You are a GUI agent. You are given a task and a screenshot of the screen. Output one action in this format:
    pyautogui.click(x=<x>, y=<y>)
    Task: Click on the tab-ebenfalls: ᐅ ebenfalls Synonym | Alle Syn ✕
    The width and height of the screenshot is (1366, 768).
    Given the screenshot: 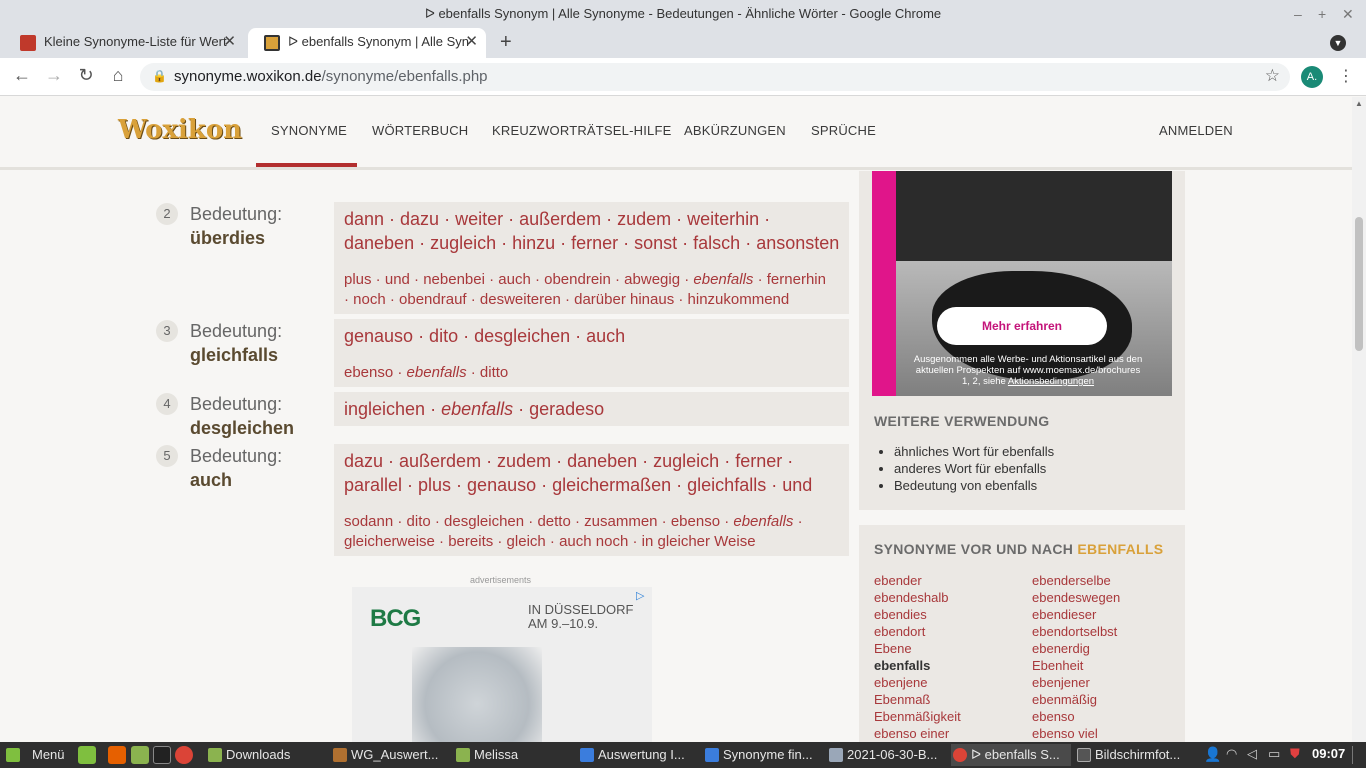 What is the action you would take?
    pyautogui.click(x=367, y=43)
    